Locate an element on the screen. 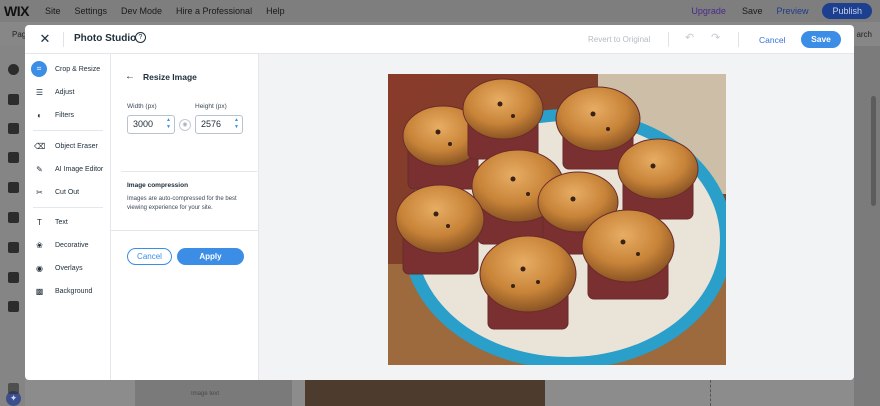  add-icon is located at coordinates (13, 69).